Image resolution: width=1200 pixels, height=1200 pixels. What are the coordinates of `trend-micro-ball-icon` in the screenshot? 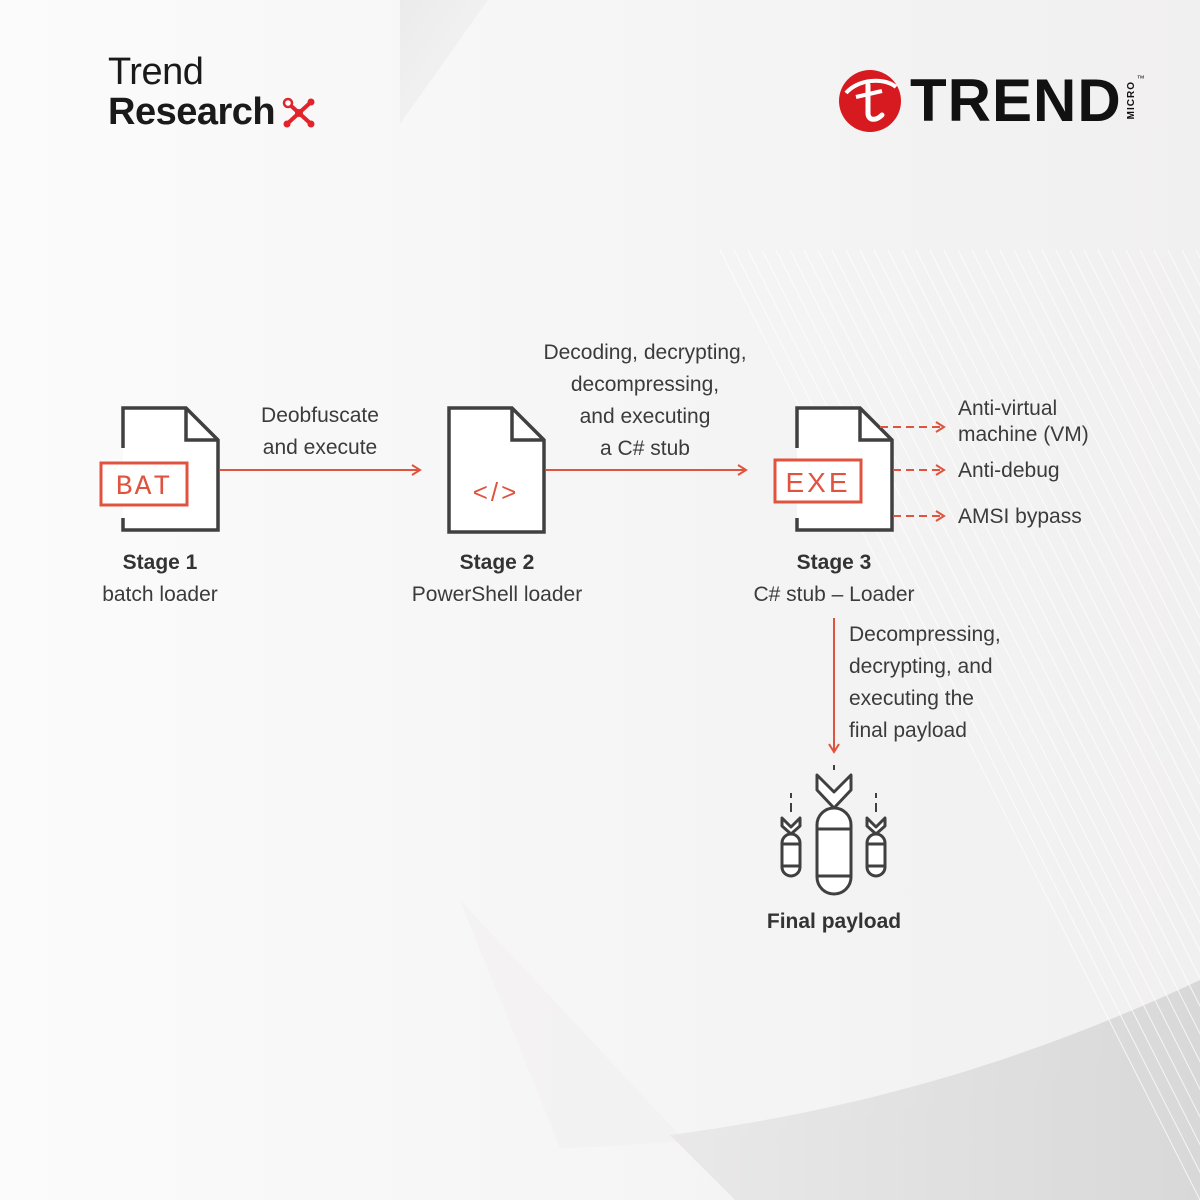 It's located at (870, 100).